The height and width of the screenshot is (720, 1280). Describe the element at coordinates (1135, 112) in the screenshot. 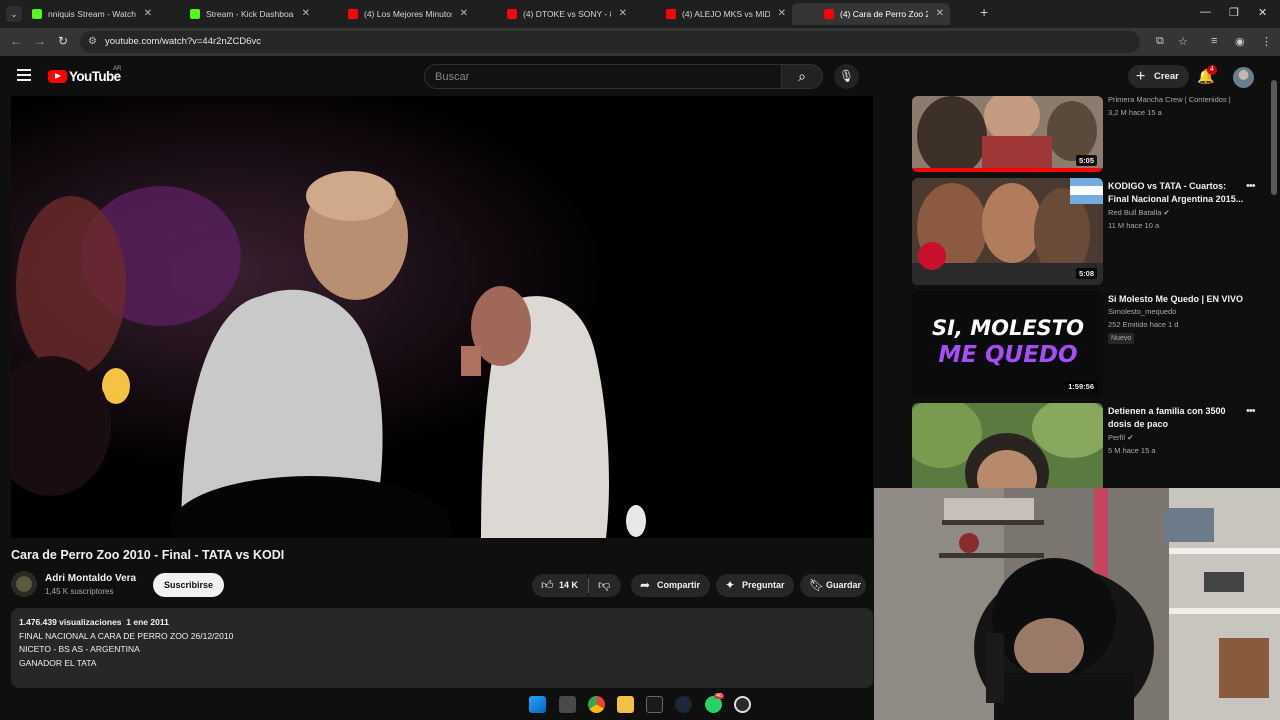

I see `recommended-meta: 3,2 M hace 15 a` at that location.